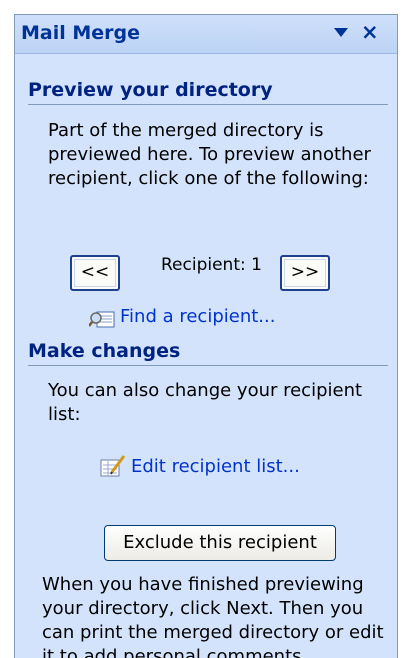  I want to click on pane-title: Mail Merge, so click(81, 33).